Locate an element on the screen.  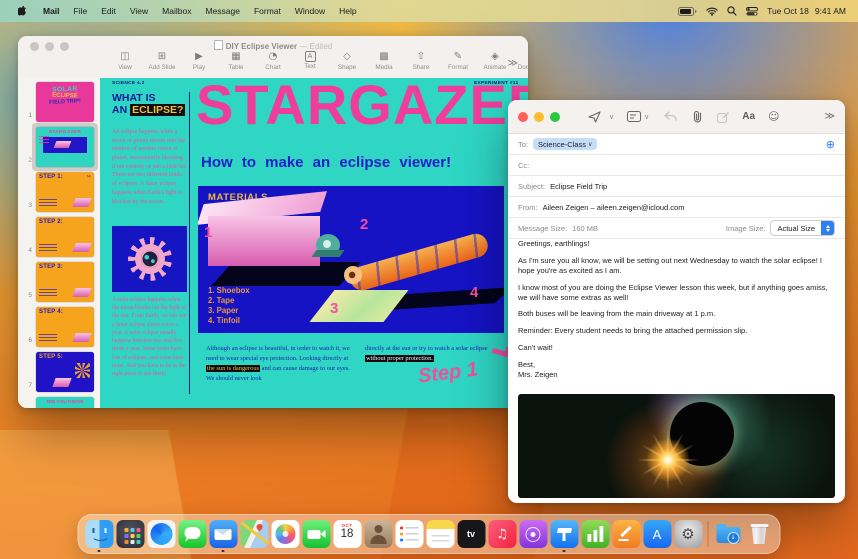
send-button is located at coordinates (594, 116).